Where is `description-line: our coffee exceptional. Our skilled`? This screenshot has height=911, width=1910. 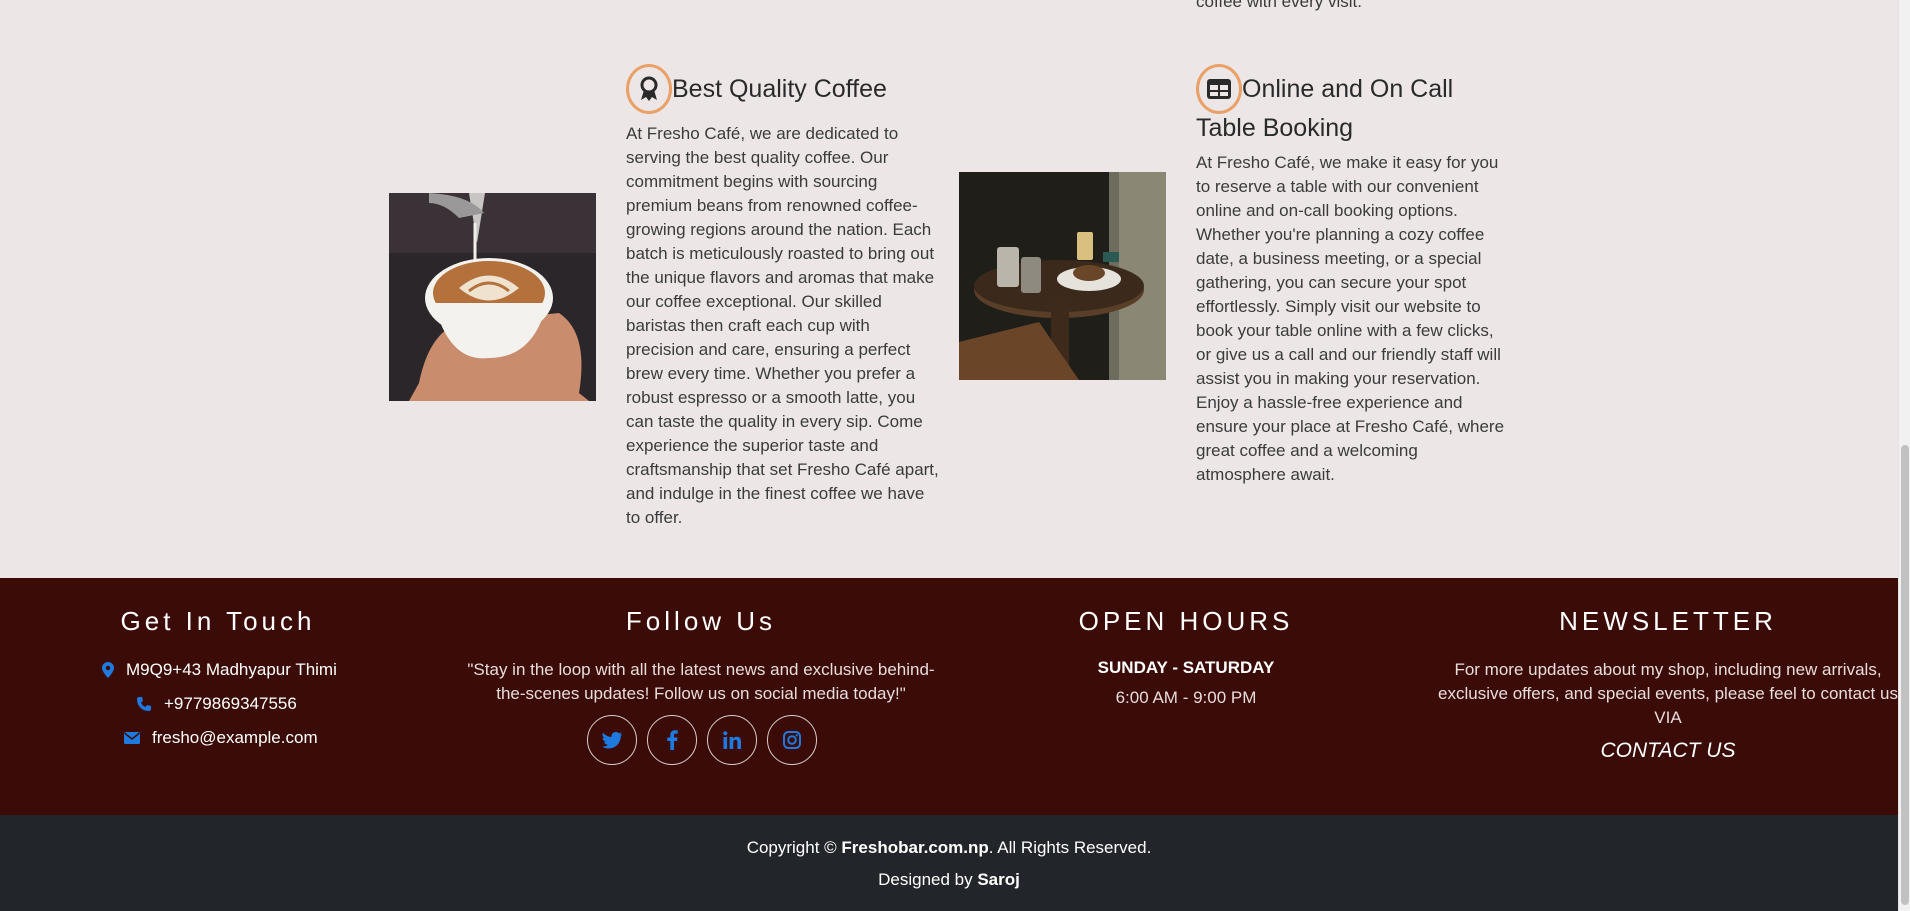 description-line: our coffee exceptional. Our skilled is located at coordinates (754, 301).